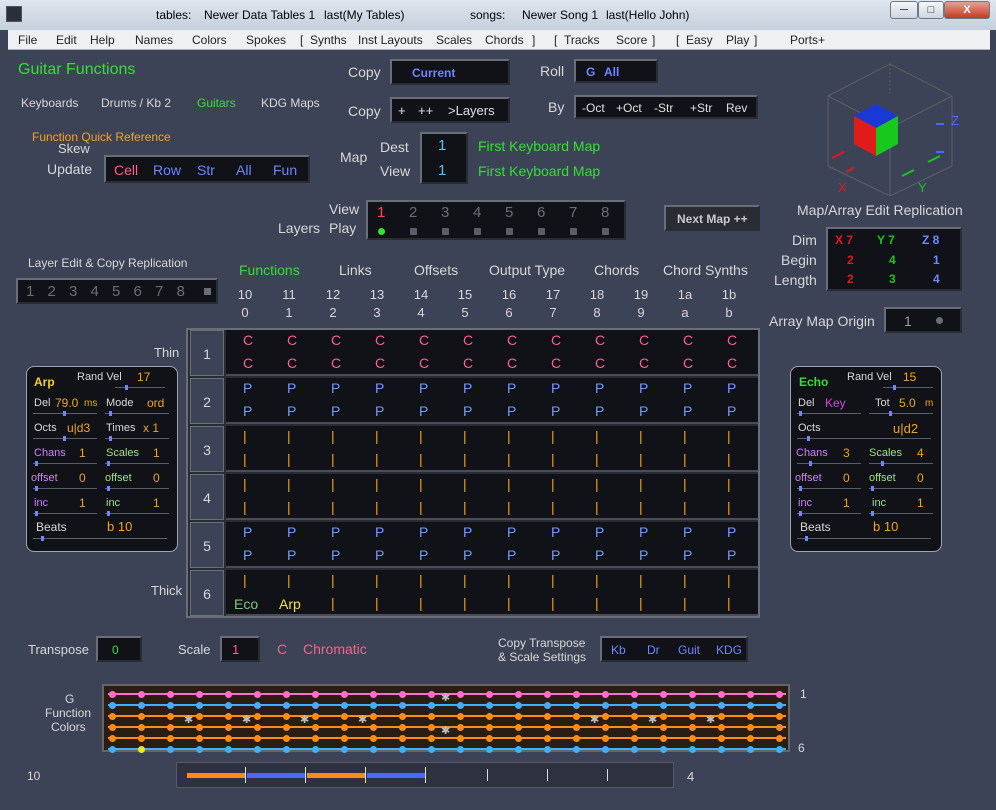 Image resolution: width=996 pixels, height=810 pixels. What do you see at coordinates (593, 108) in the screenshot?
I see `by-minus-oct: -Oct` at bounding box center [593, 108].